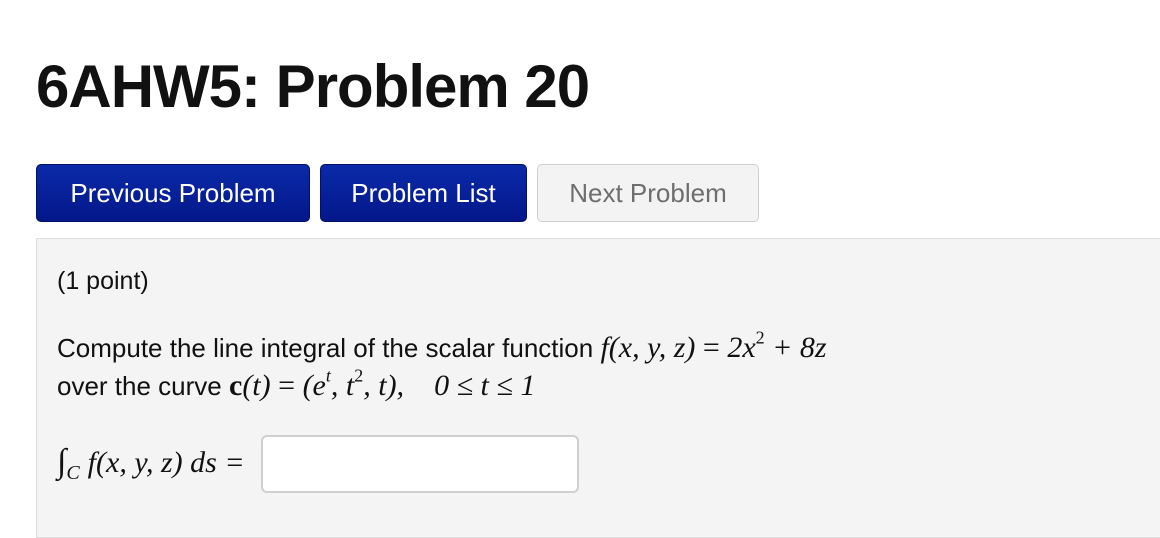 The image size is (1160, 538). I want to click on curve-equals-sign: =, so click(287, 385).